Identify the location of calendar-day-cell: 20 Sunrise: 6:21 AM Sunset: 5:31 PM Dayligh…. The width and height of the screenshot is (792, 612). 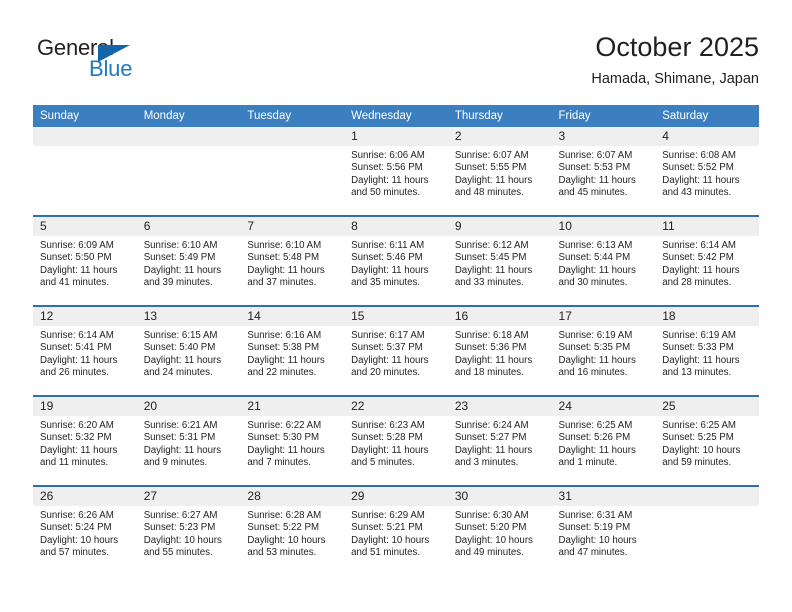
(188, 440).